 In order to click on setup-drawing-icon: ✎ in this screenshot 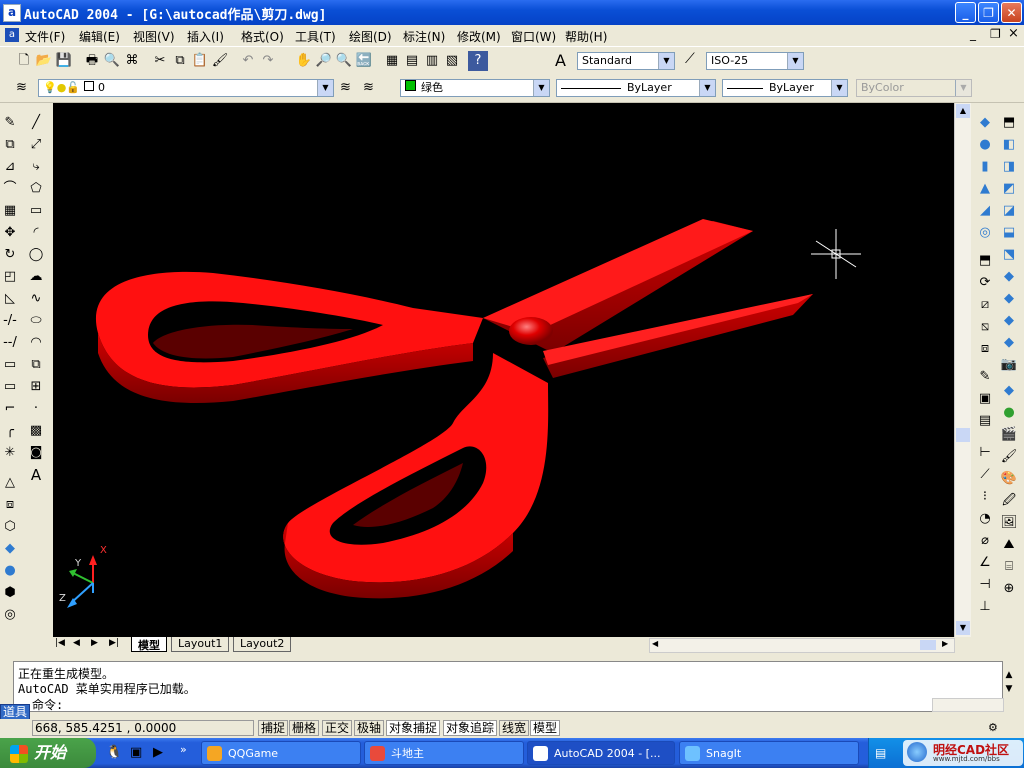, I will do `click(985, 377)`.